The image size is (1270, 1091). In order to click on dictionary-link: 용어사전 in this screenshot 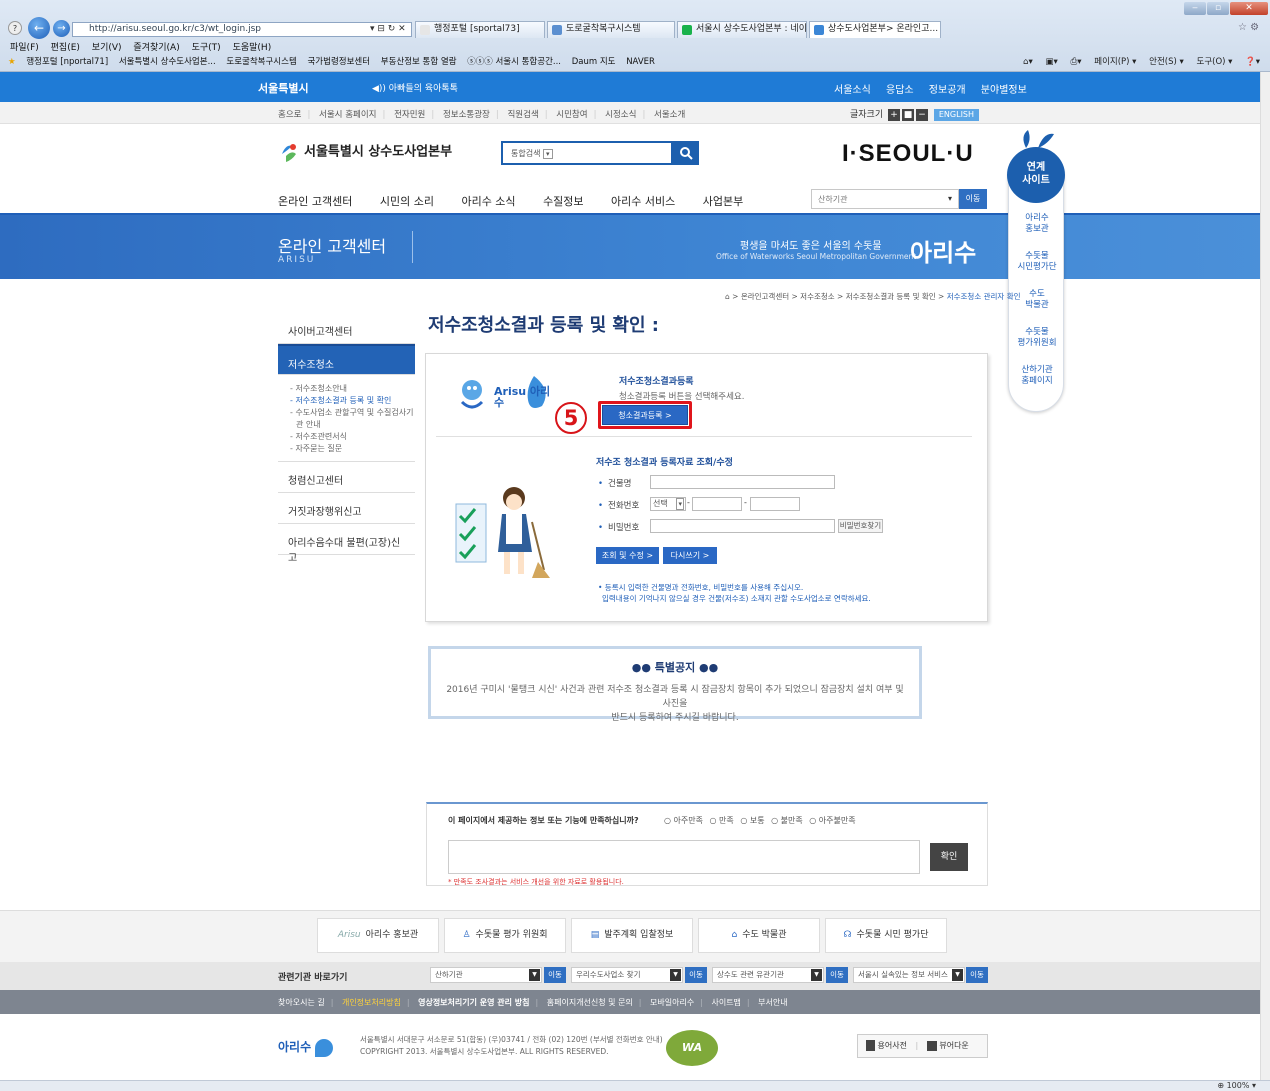, I will do `click(892, 1045)`.